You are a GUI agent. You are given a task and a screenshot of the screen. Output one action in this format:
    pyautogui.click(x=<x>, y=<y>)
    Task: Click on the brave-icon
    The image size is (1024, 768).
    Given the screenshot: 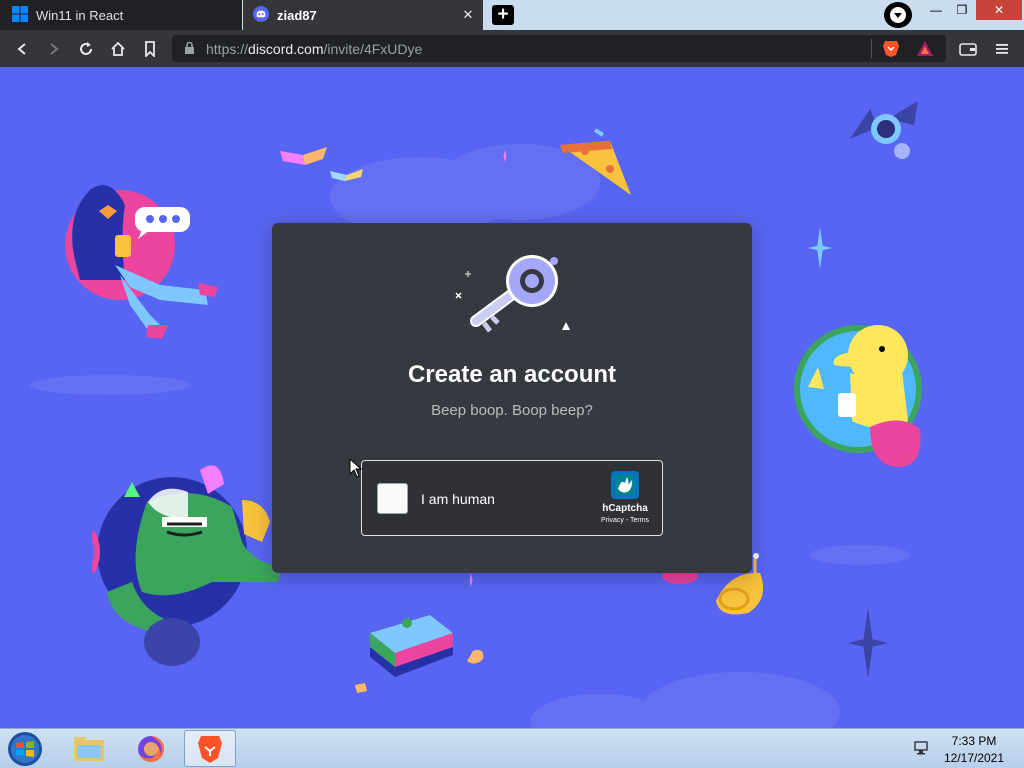 What is the action you would take?
    pyautogui.click(x=210, y=748)
    